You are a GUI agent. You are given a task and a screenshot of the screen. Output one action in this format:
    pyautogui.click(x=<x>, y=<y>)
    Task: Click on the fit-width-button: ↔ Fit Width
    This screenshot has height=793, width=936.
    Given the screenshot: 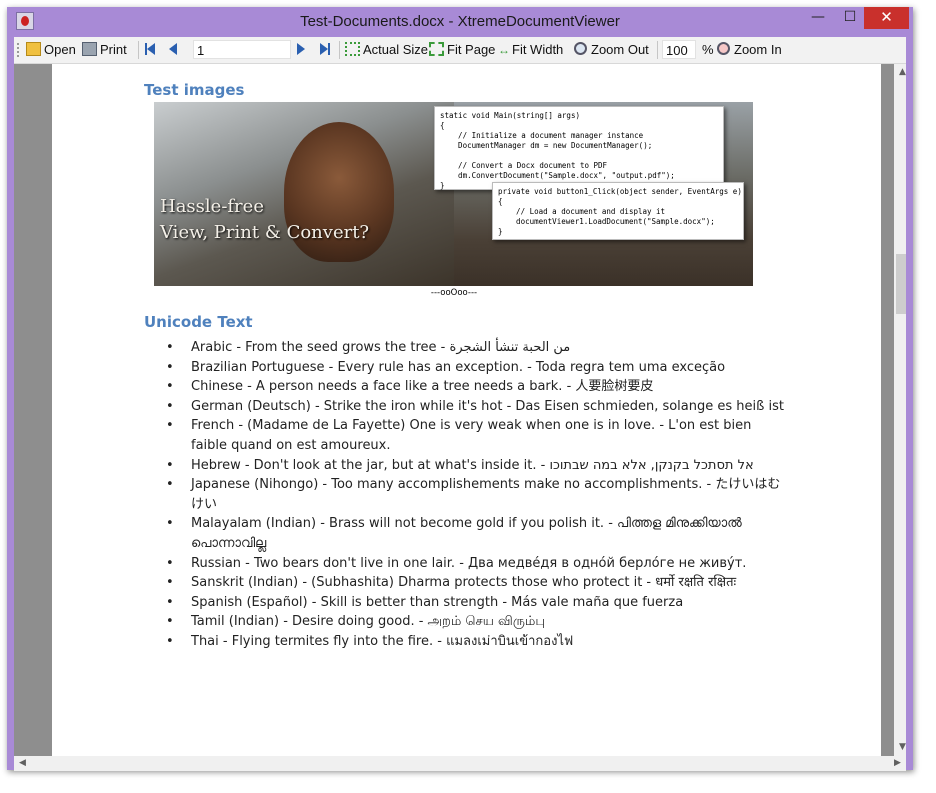 What is the action you would take?
    pyautogui.click(x=530, y=50)
    